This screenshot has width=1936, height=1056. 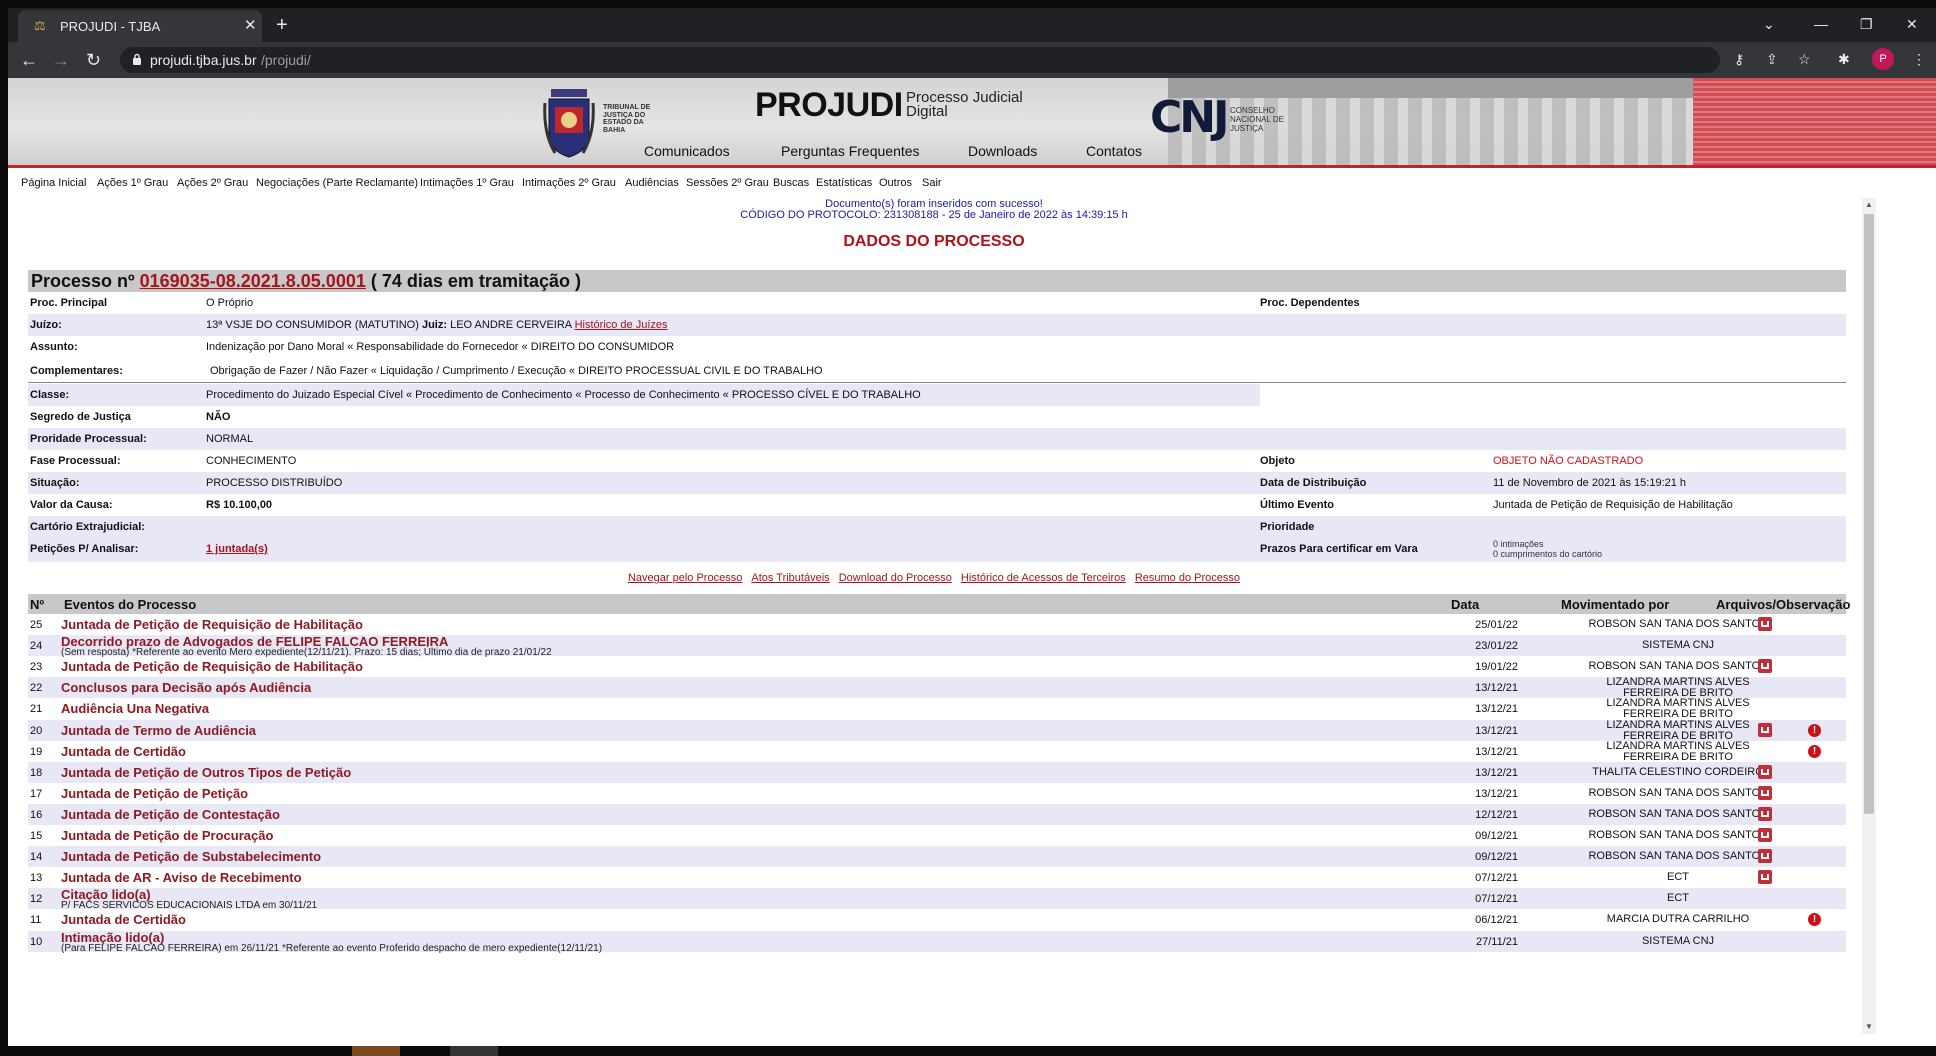 What do you see at coordinates (1548, 554) in the screenshot?
I see `value-prazos-cumprimentos: 0 cumprimentos do cartório` at bounding box center [1548, 554].